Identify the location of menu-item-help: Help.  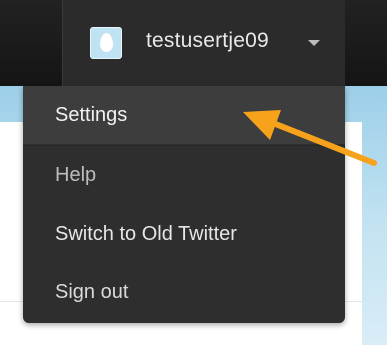
(184, 175).